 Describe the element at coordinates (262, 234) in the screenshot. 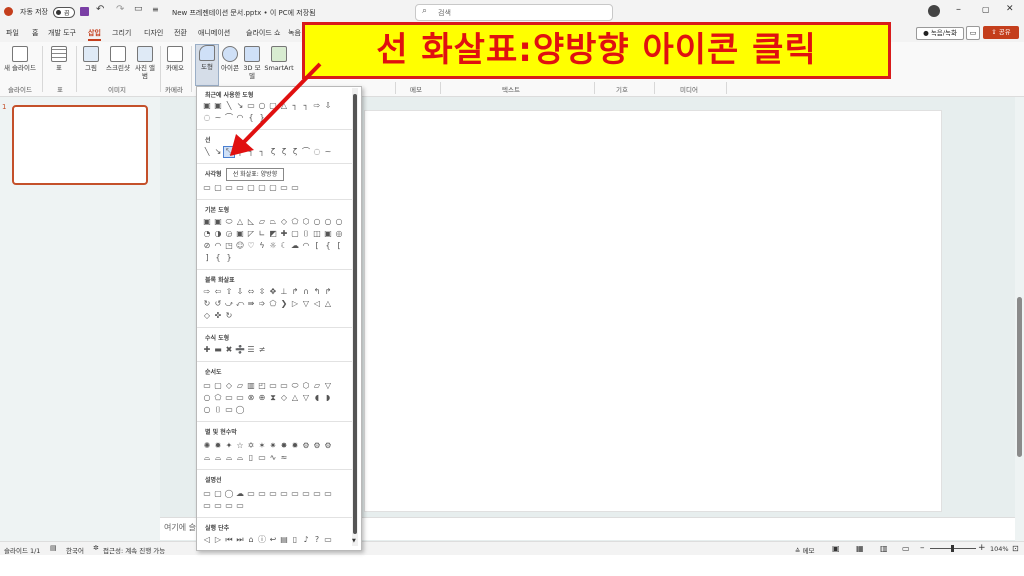

I see `l-shape-icon: ∟` at that location.